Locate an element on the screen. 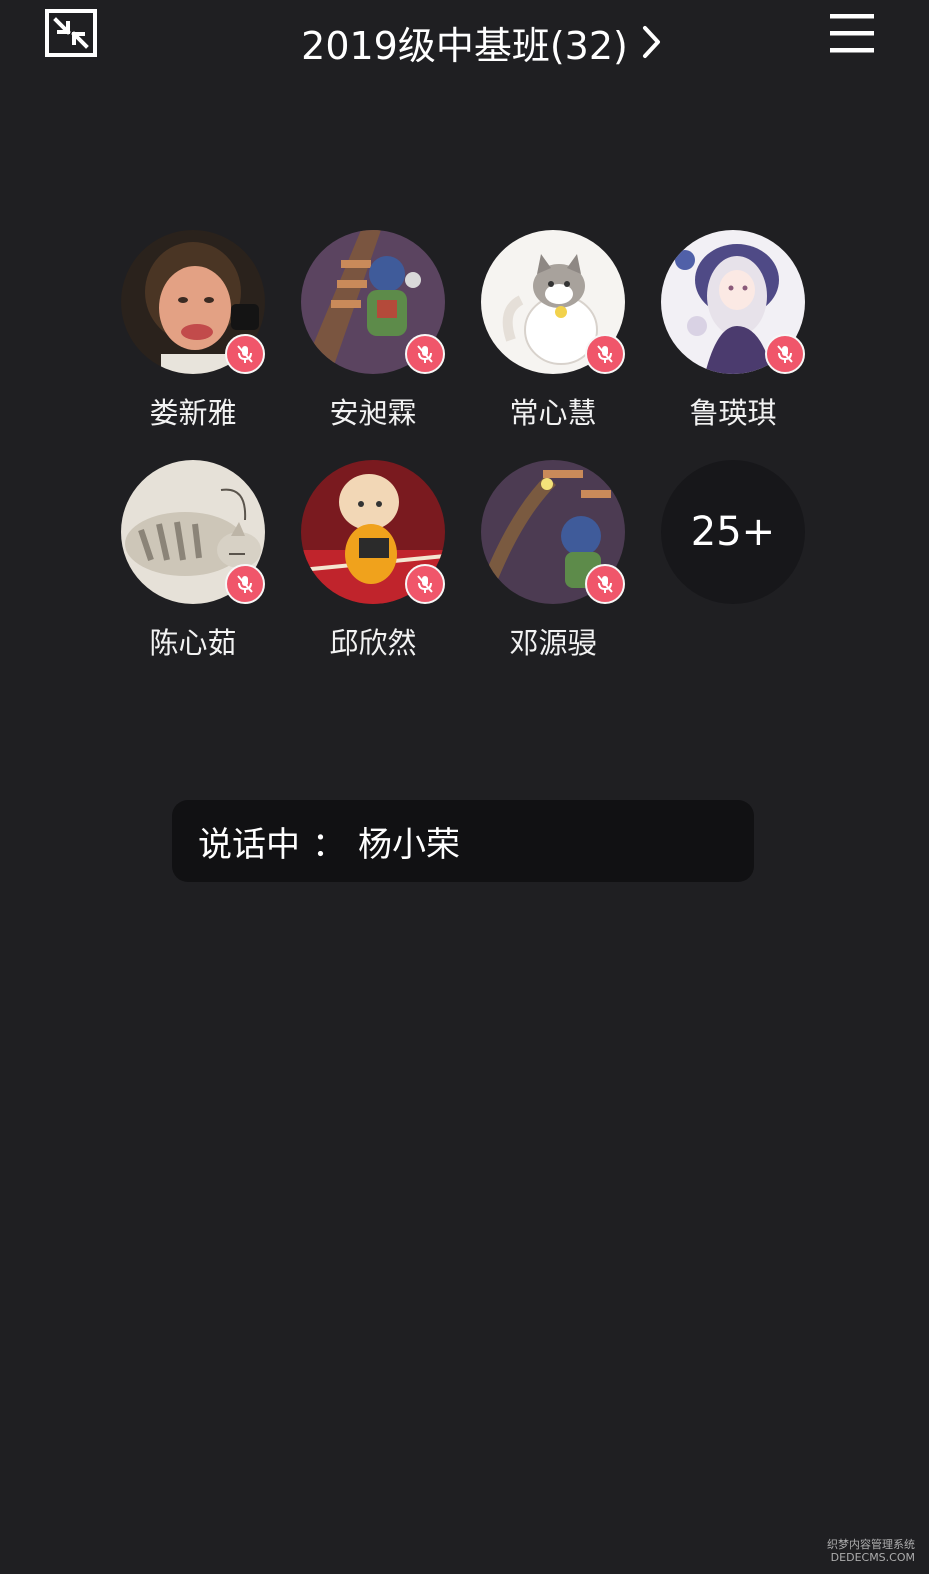 This screenshot has height=1574, width=929. participant-name: 邱欣然 is located at coordinates (373, 643).